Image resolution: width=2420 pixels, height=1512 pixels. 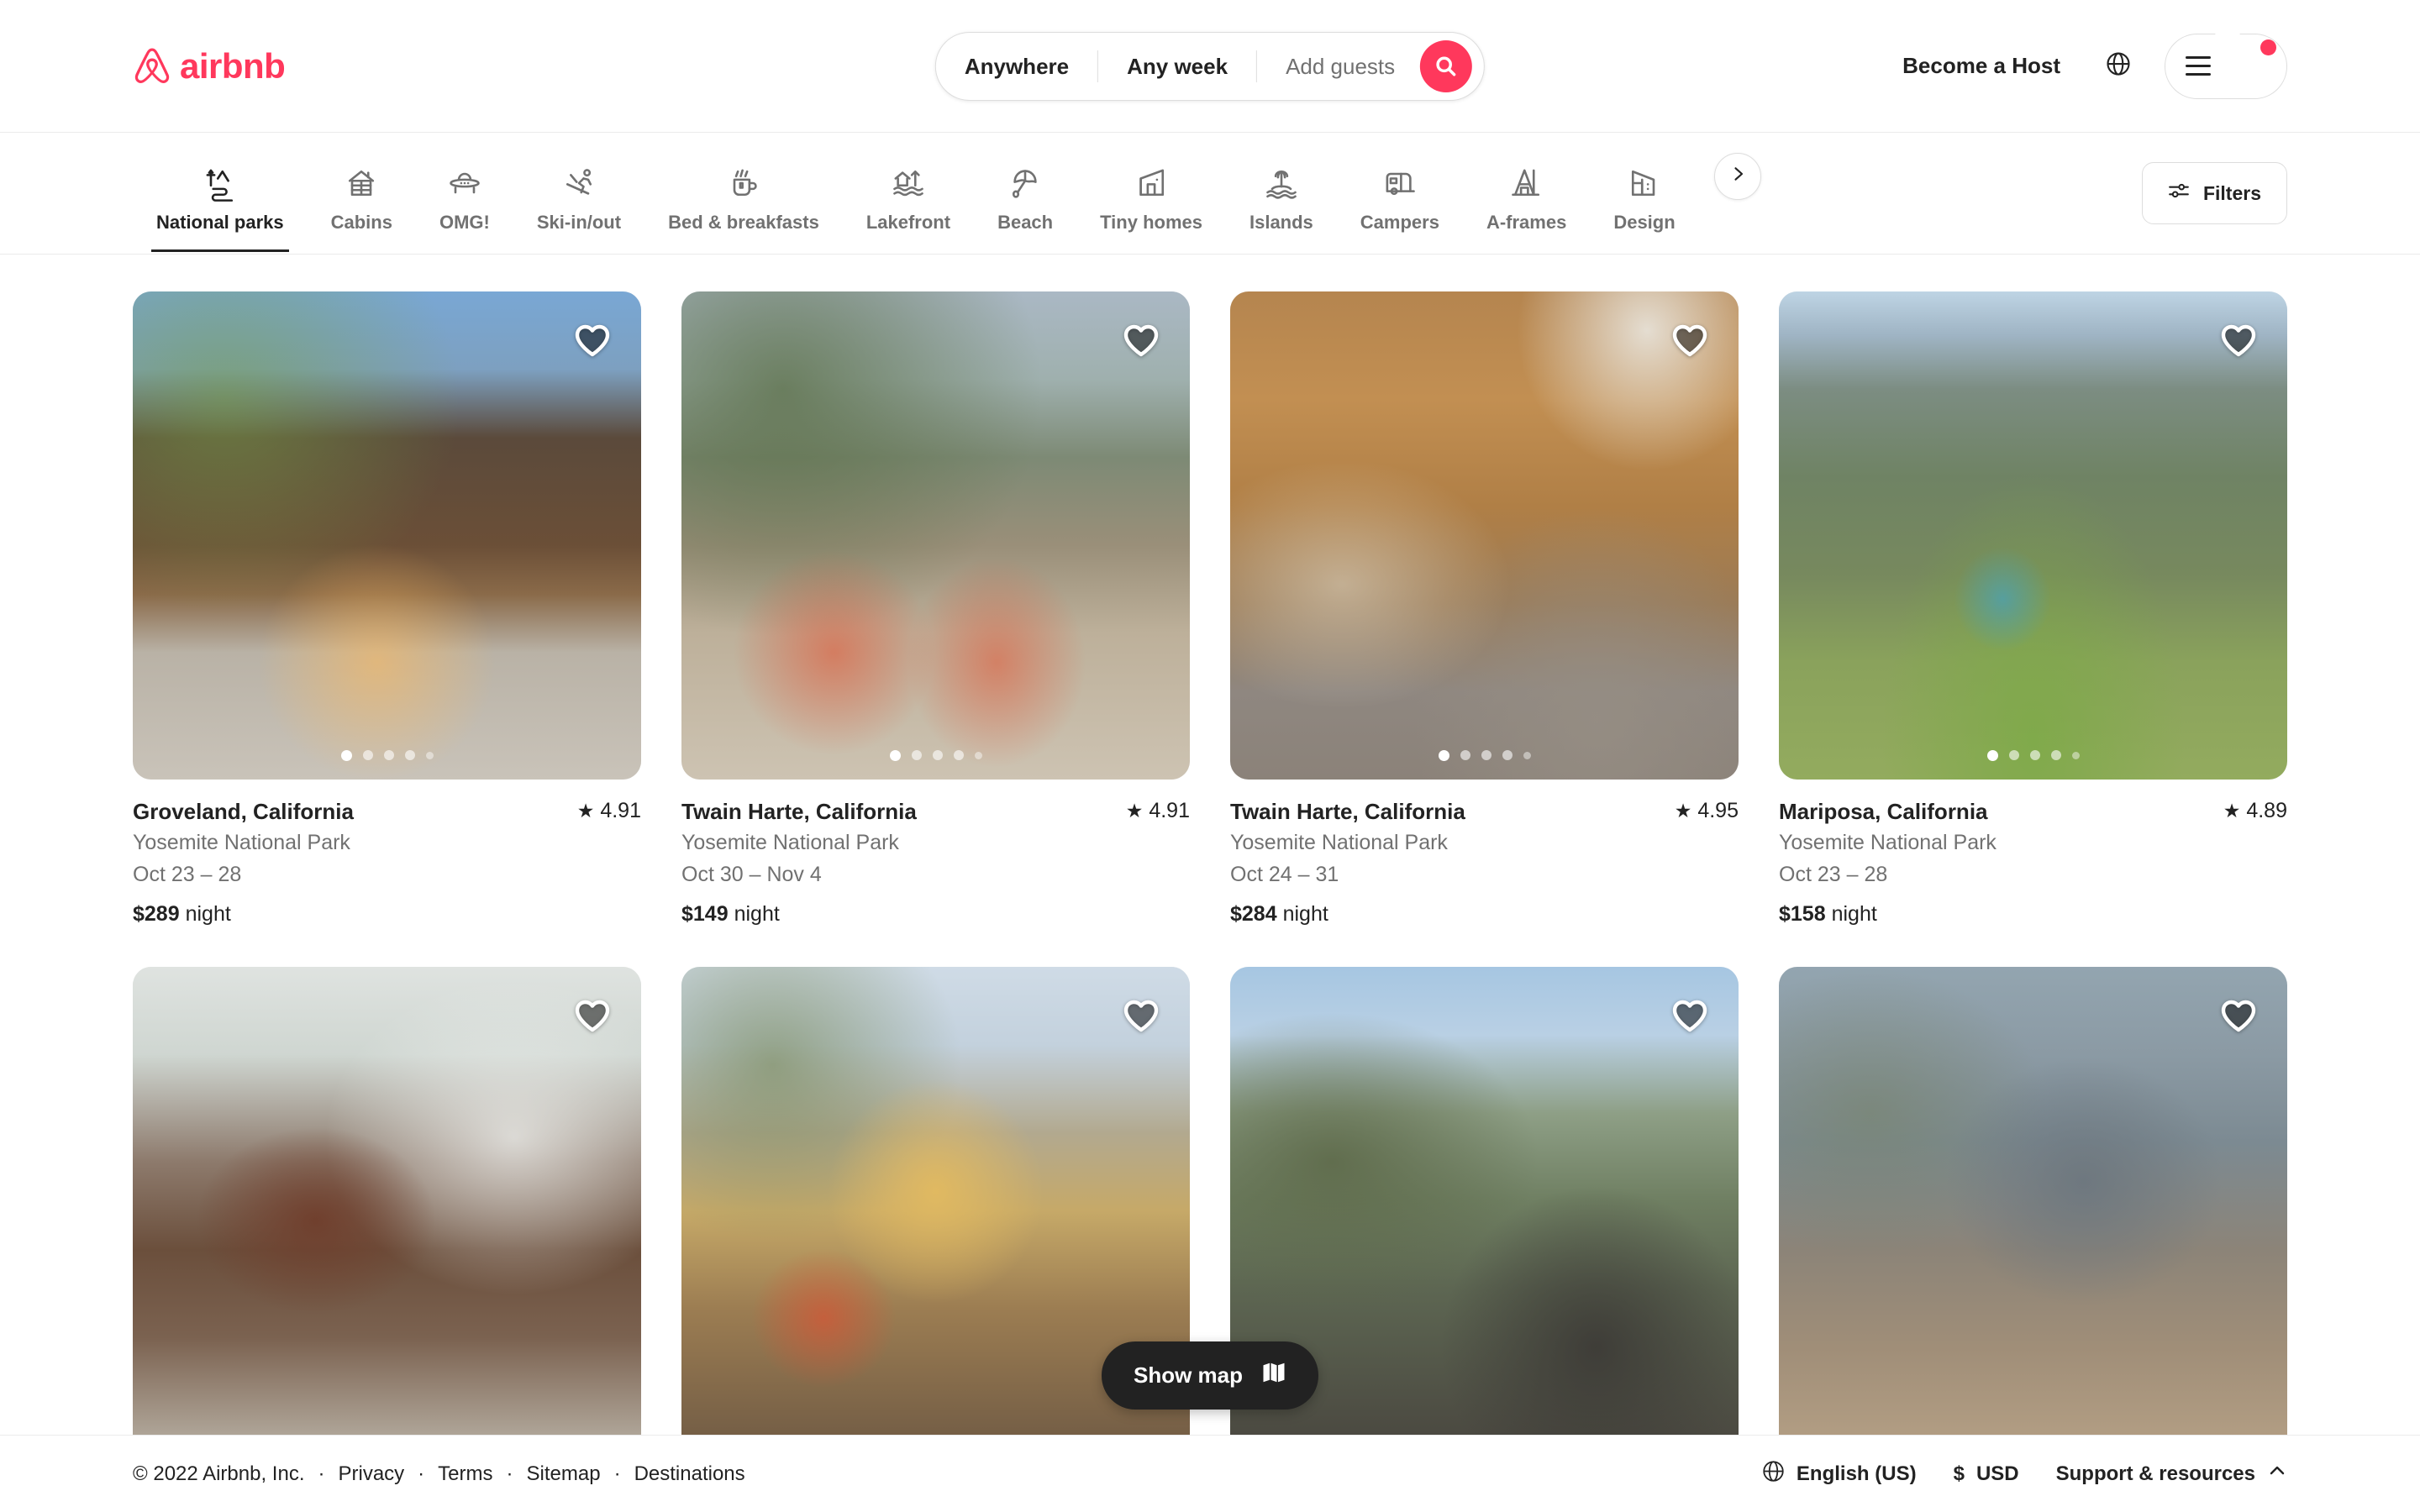 I want to click on category-islands: Islands, so click(x=1282, y=193).